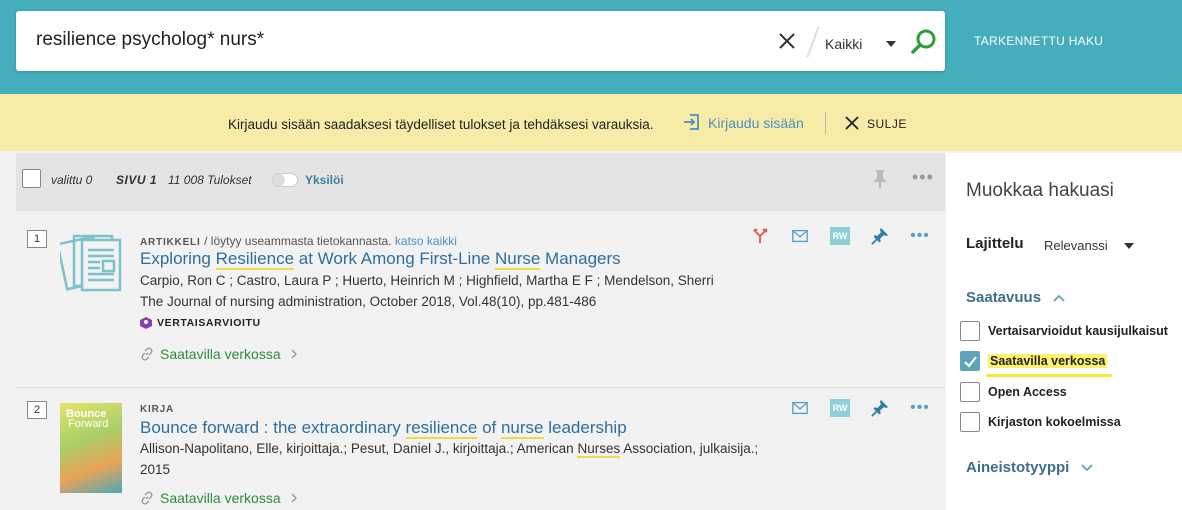 The image size is (1182, 510). Describe the element at coordinates (923, 177) in the screenshot. I see `more-options-icon: •••` at that location.